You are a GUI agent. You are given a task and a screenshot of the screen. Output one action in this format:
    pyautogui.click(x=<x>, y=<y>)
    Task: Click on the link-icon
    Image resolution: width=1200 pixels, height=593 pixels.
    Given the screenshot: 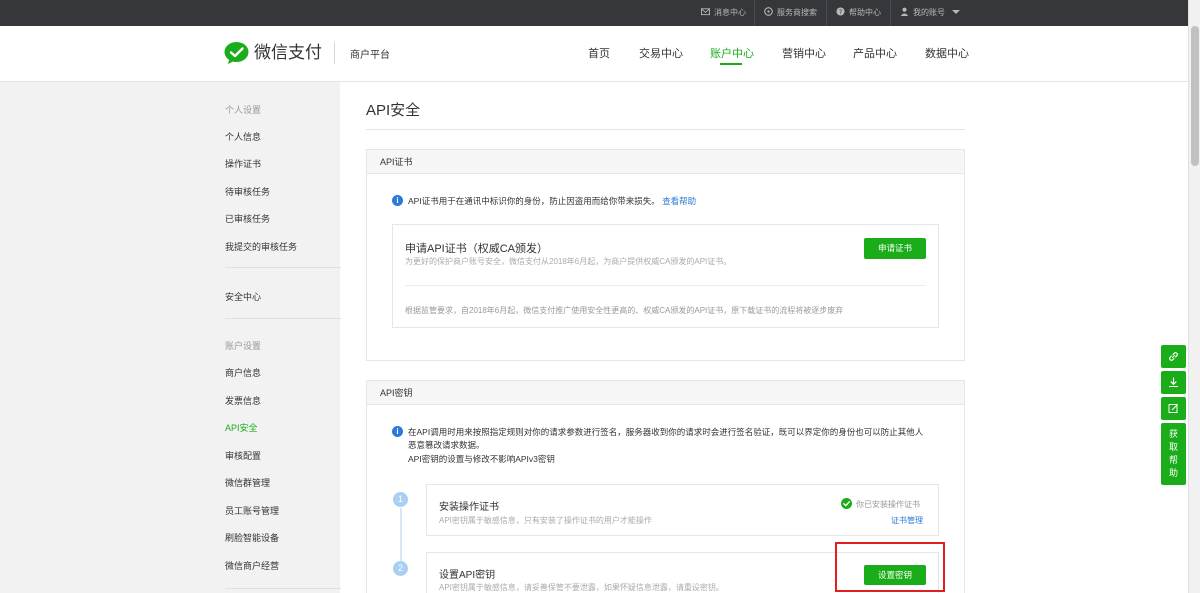 What is the action you would take?
    pyautogui.click(x=1173, y=356)
    